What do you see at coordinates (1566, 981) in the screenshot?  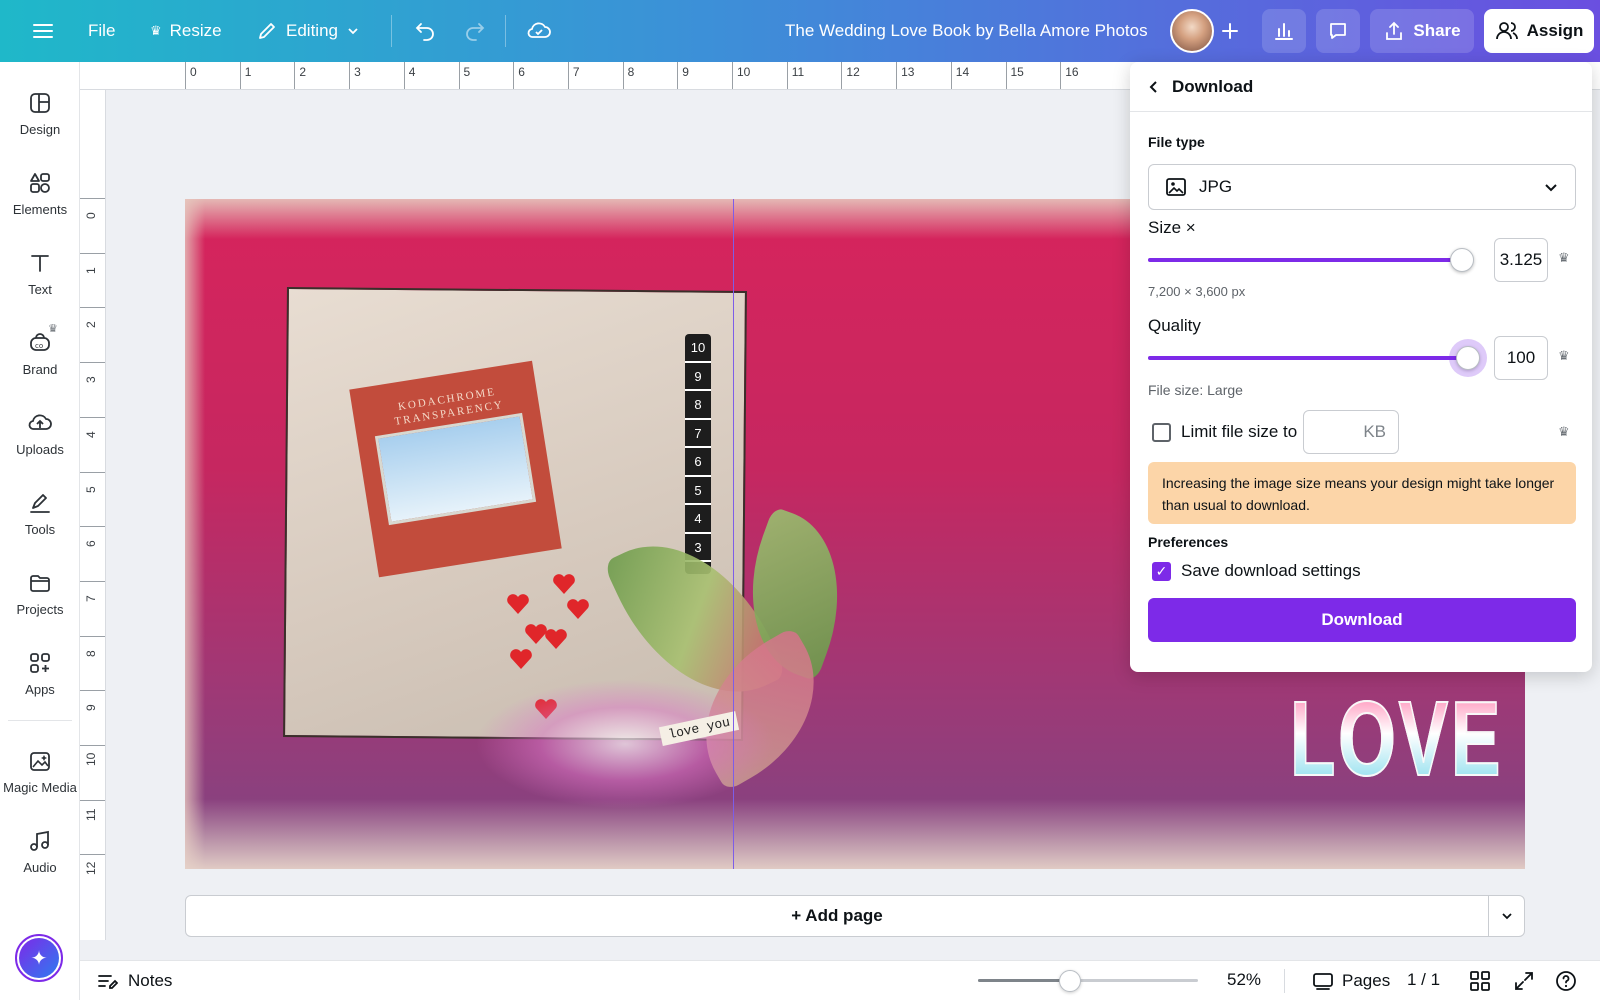 I see `help-icon` at bounding box center [1566, 981].